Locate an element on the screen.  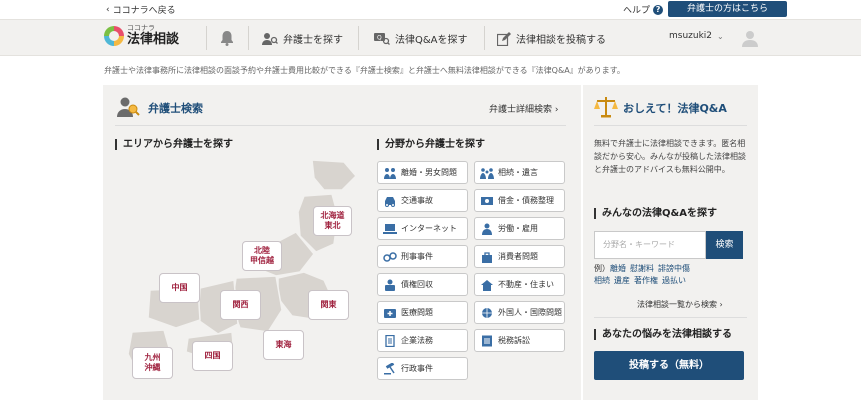
logo-small-text: ココナラ is located at coordinates (141, 28).